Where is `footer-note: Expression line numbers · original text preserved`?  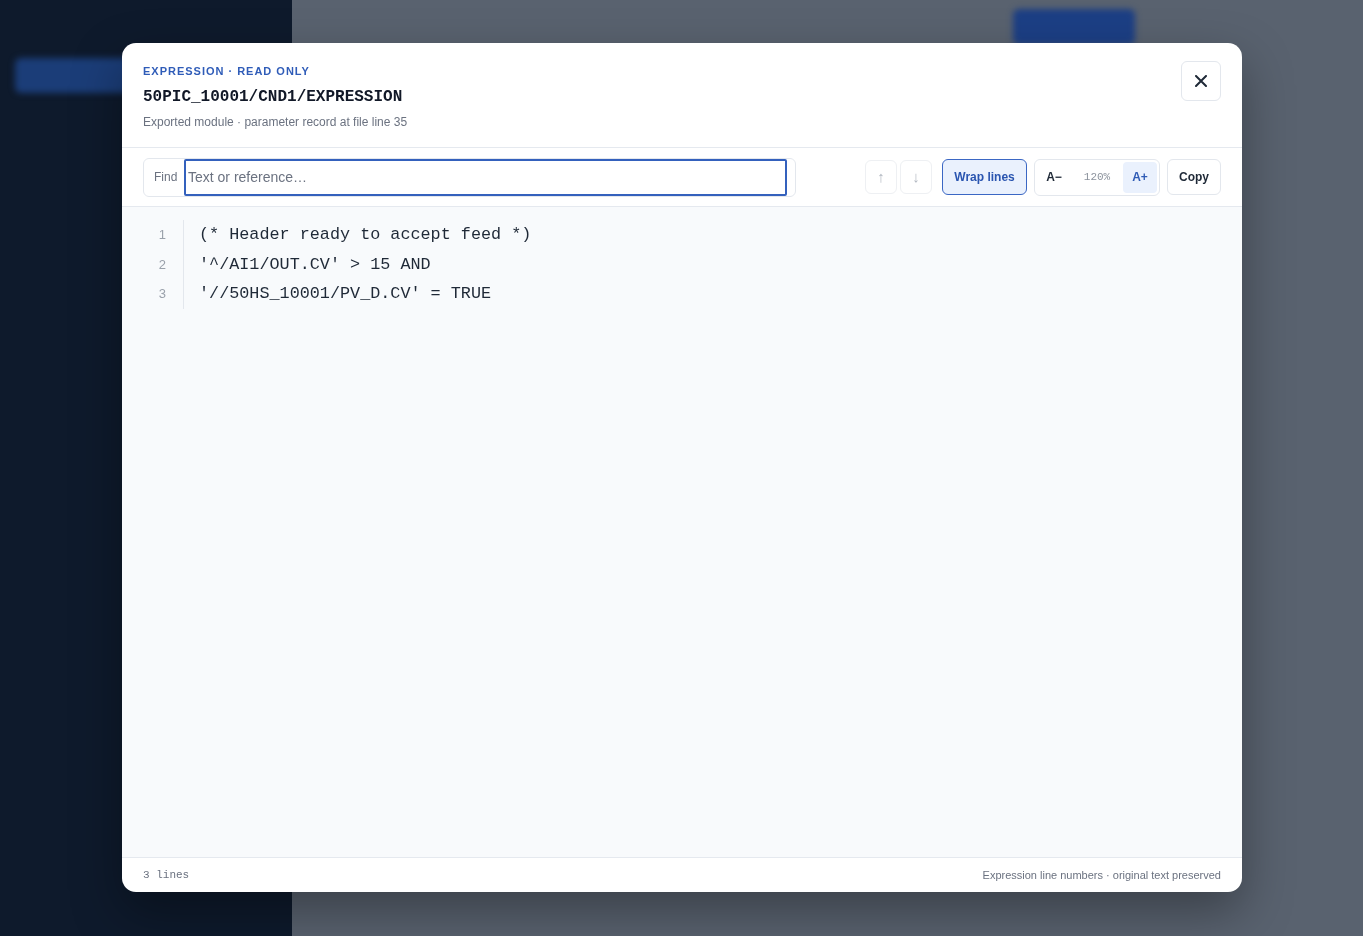
footer-note: Expression line numbers · original text preserved is located at coordinates (1101, 875).